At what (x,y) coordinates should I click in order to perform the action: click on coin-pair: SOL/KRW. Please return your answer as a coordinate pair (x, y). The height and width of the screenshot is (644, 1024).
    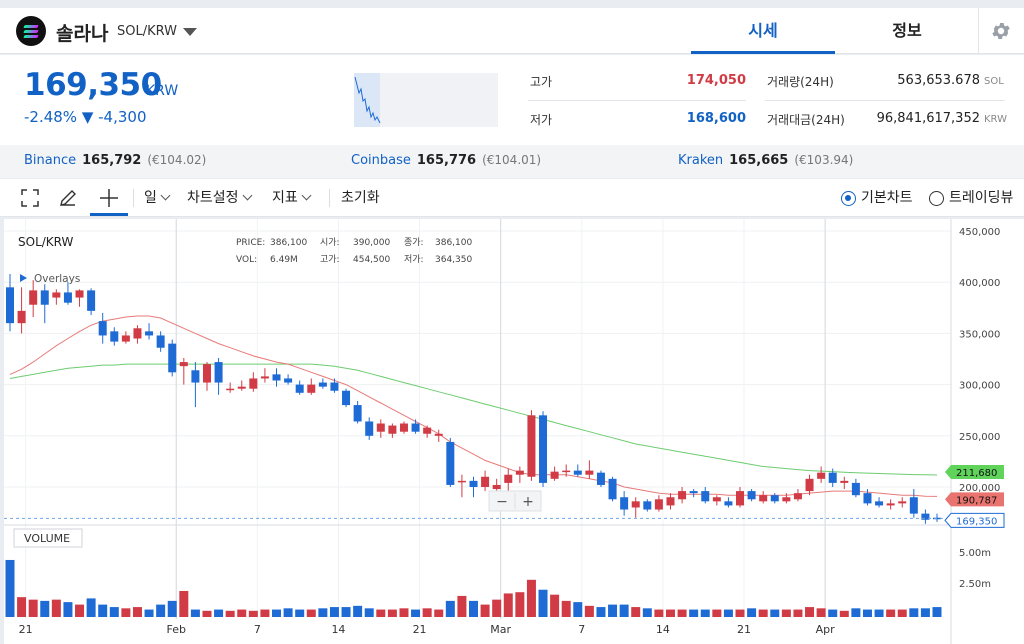
    Looking at the image, I should click on (147, 31).